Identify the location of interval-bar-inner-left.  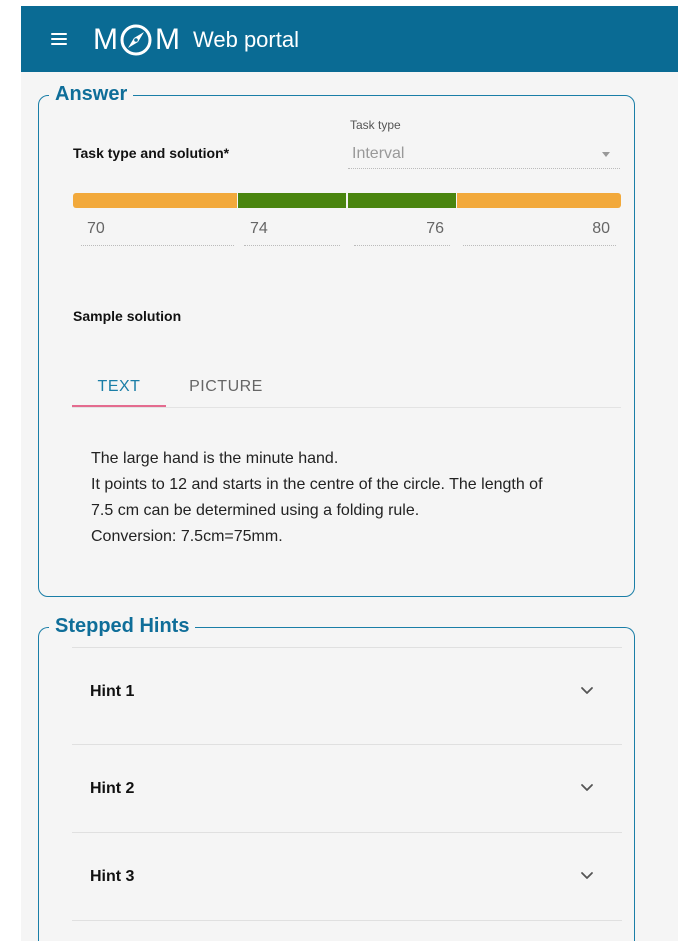
(292, 200).